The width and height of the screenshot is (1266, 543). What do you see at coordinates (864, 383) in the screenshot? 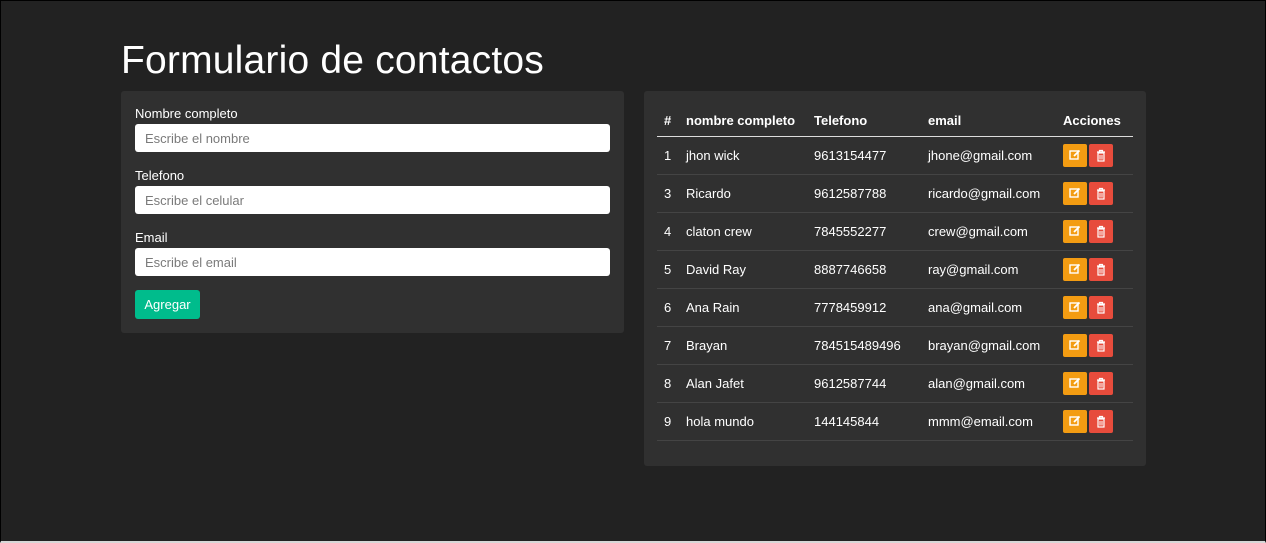
I see `cell-phone: 9612587744` at bounding box center [864, 383].